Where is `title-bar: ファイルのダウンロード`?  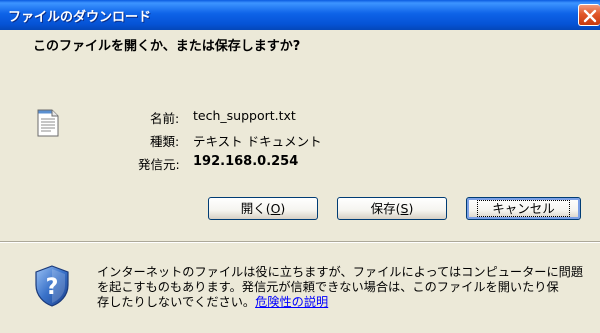
title-bar: ファイルのダウンロード is located at coordinates (300, 15).